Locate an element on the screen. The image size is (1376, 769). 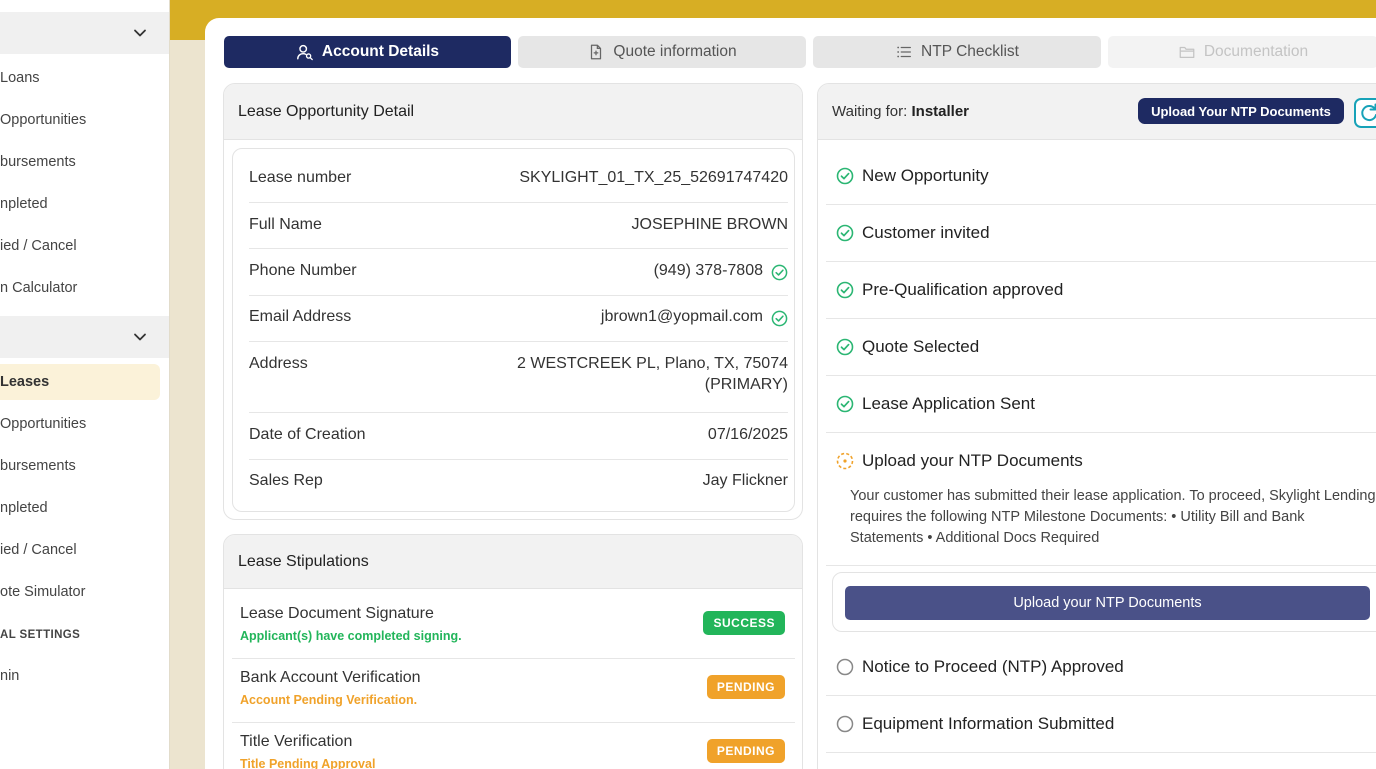
tab-quote-information: Quote information is located at coordinates (662, 52).